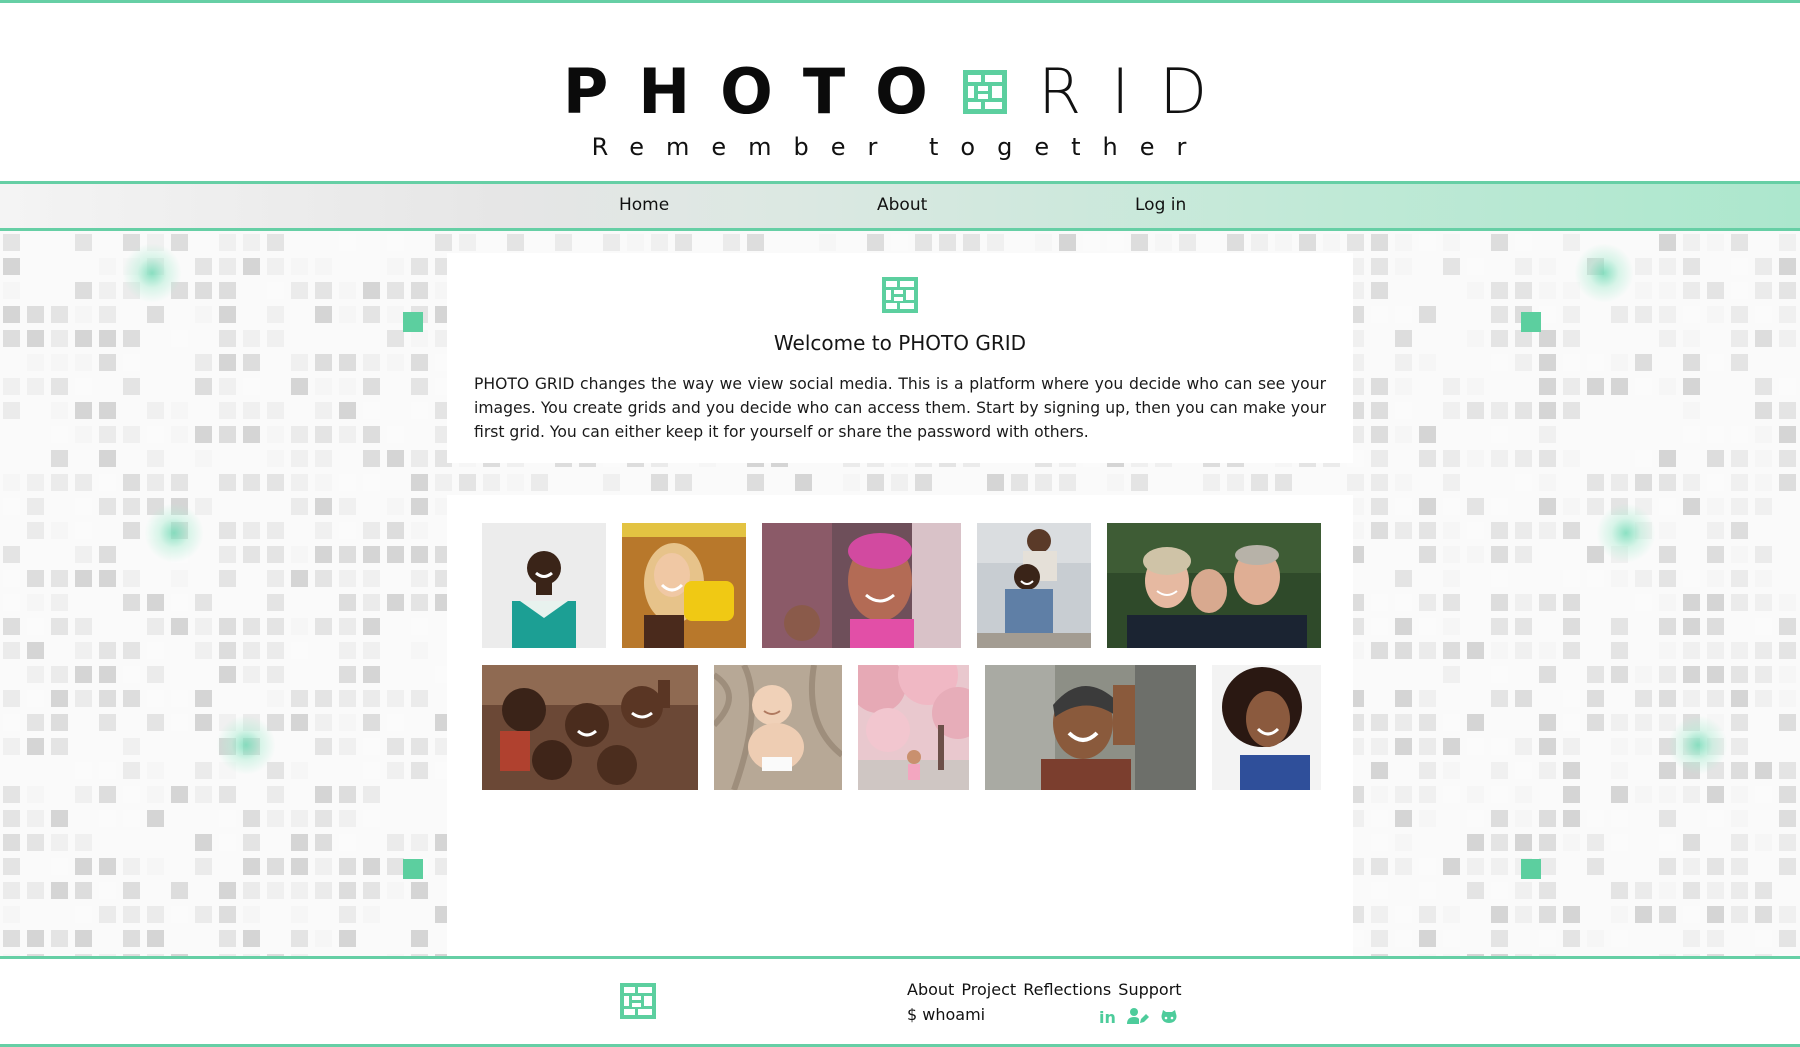 This screenshot has height=1047, width=1800. Describe the element at coordinates (778, 727) in the screenshot. I see `photo-baby-blanket` at that location.